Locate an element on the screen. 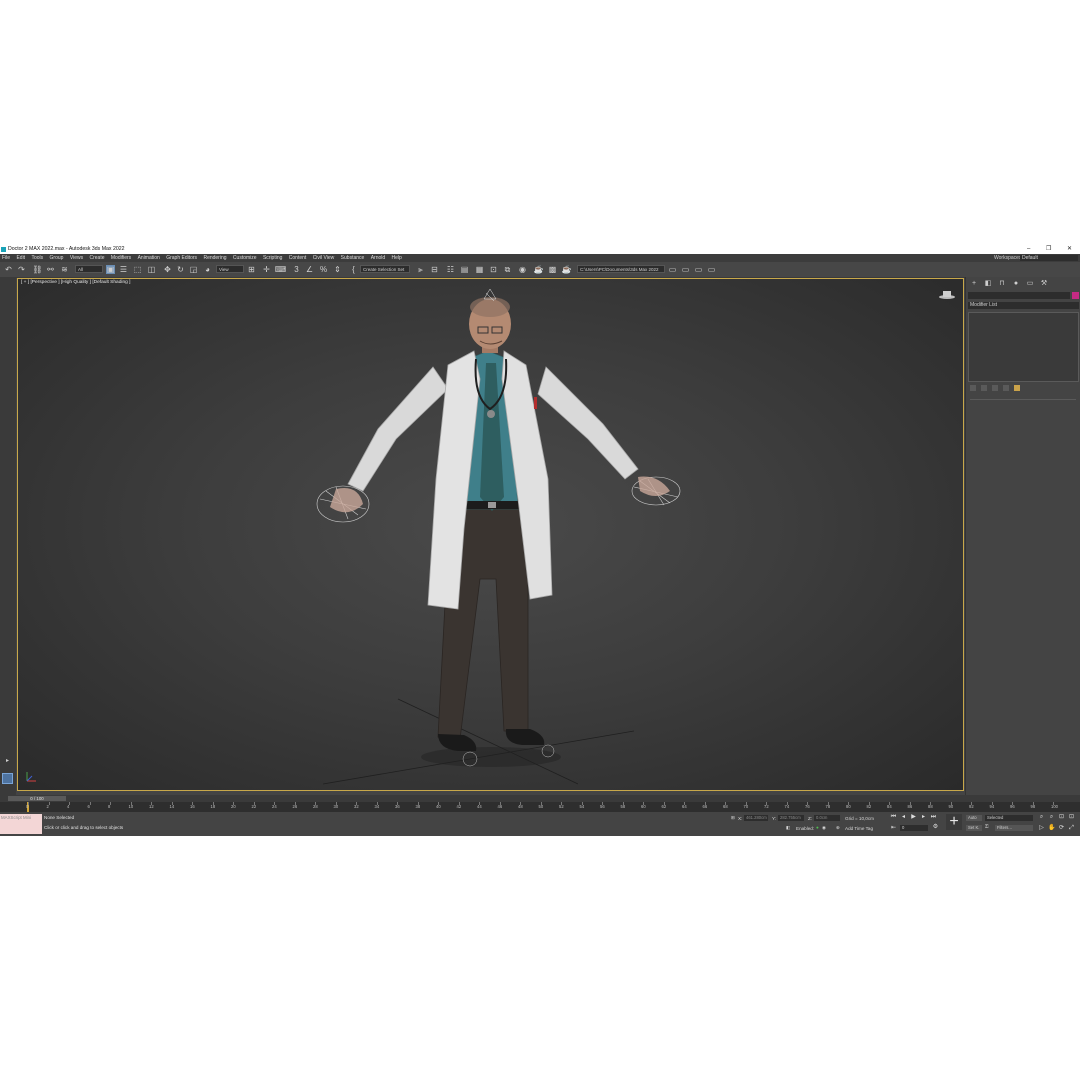  modifier-list-dropdown: Modifier List is located at coordinates (1023, 305).